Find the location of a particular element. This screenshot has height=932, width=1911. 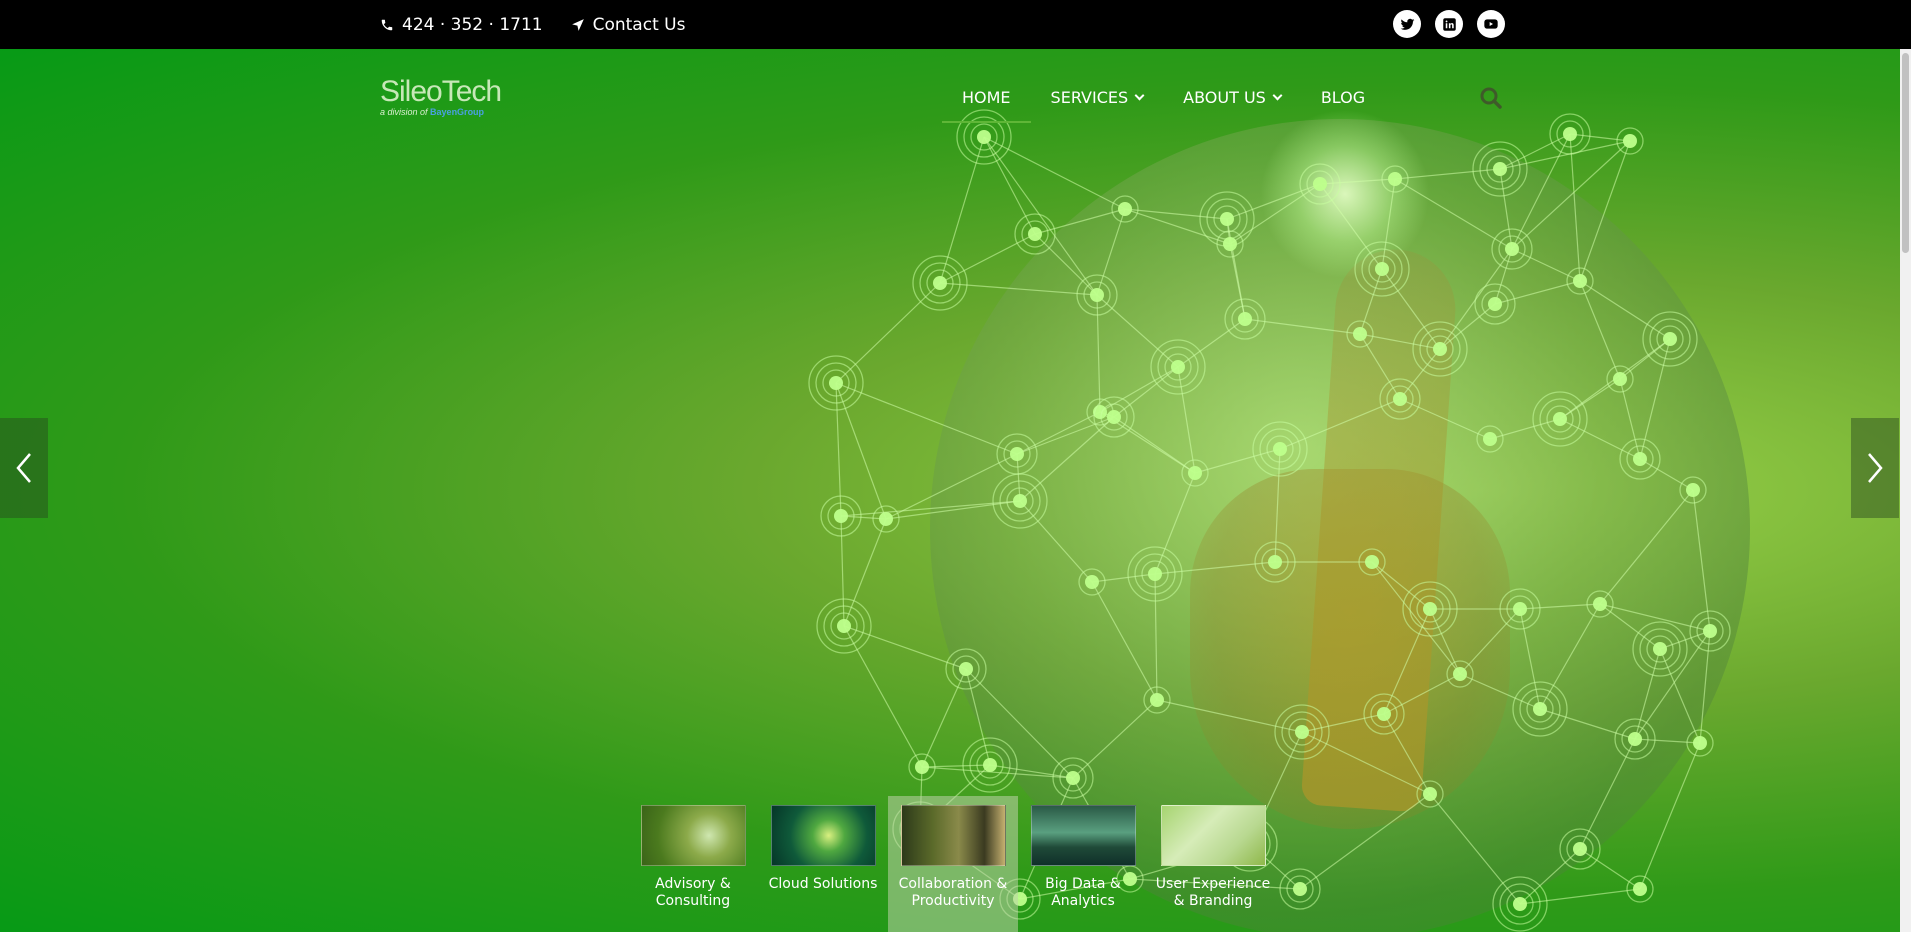

site-logo: SileoTech a division of BayenGroup is located at coordinates (441, 96).